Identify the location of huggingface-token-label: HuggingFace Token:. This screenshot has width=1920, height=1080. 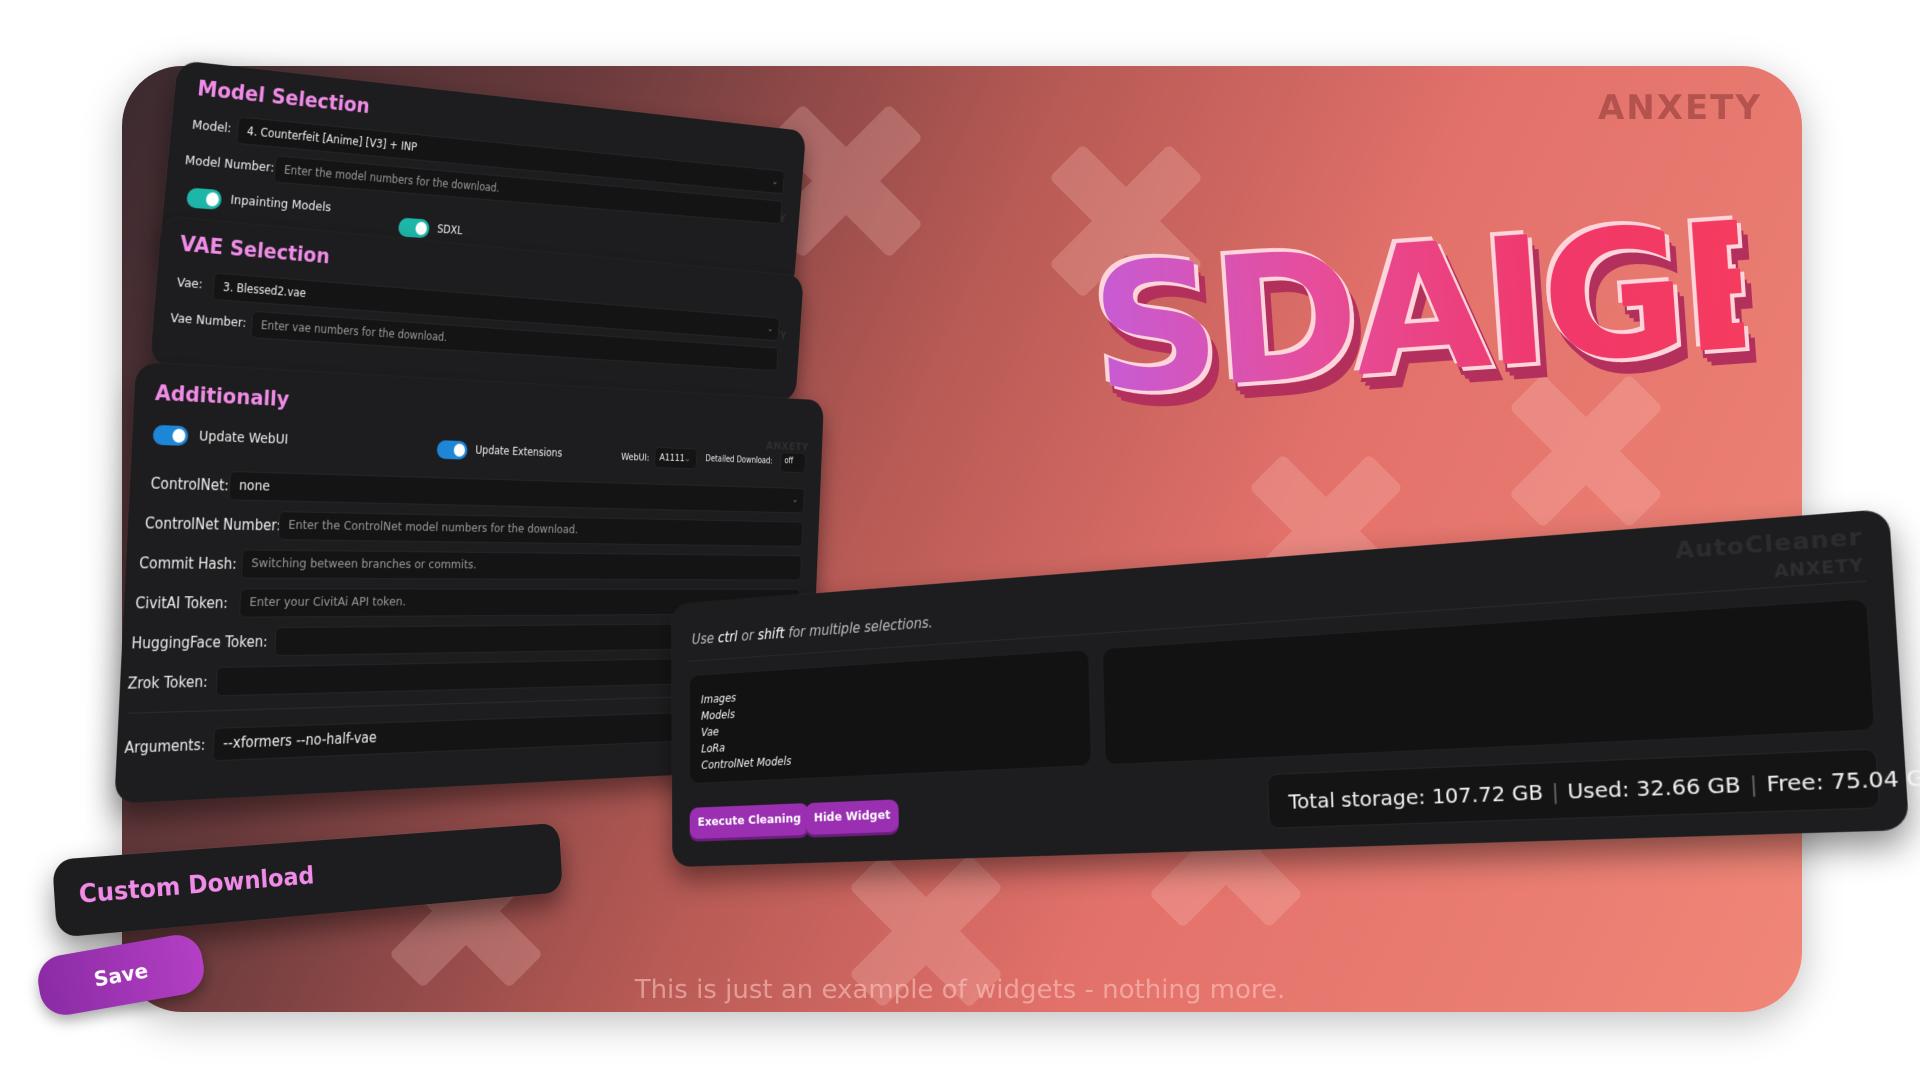
(199, 643).